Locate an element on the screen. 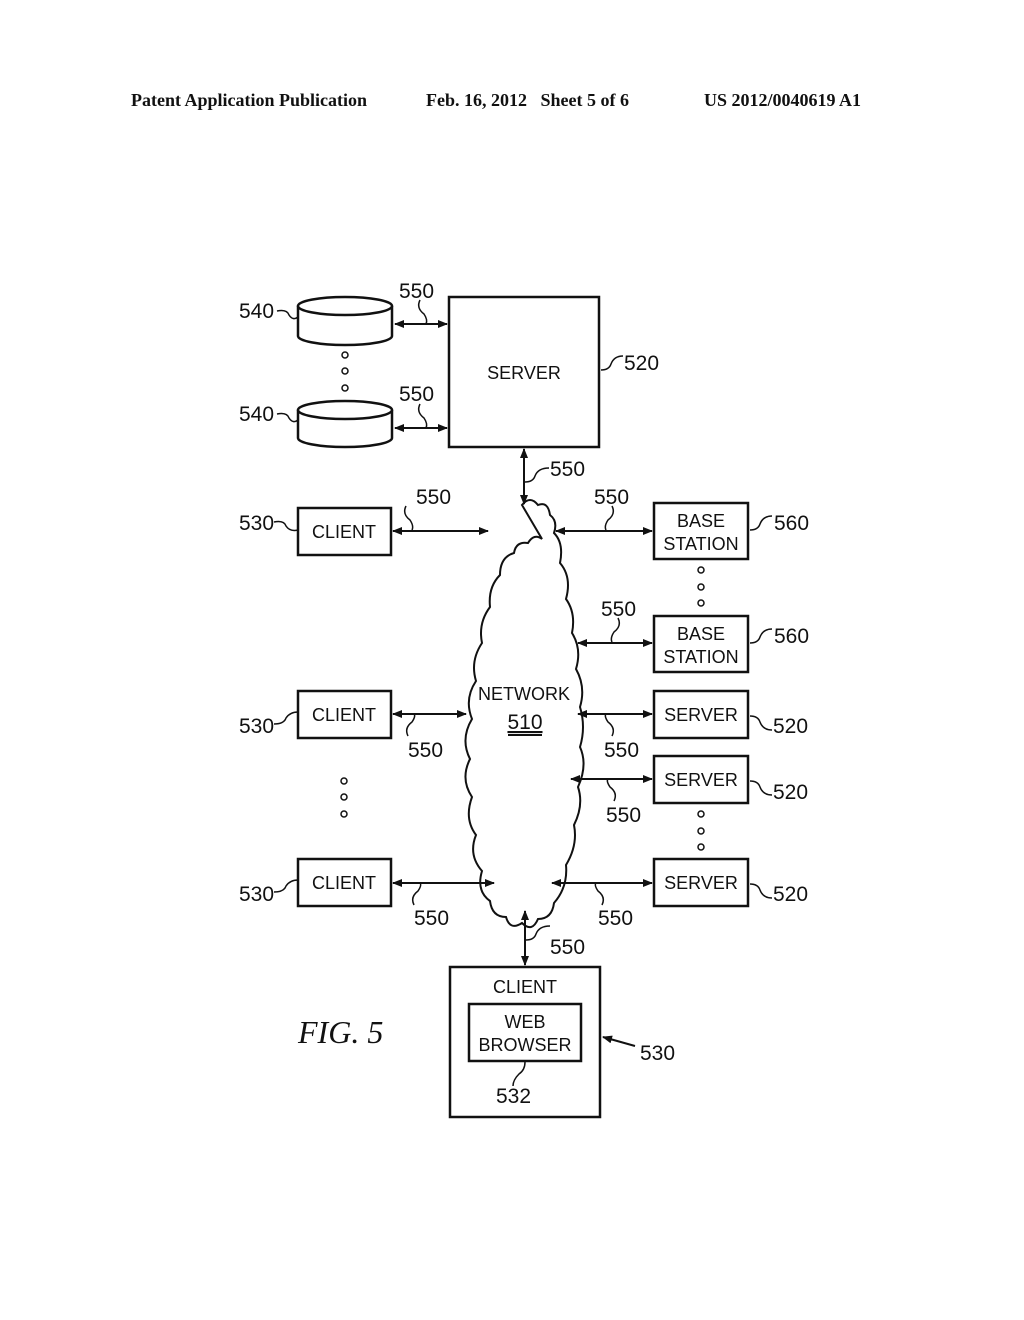 The height and width of the screenshot is (1320, 1024). base-station-1-ref: 560 is located at coordinates (791, 523).